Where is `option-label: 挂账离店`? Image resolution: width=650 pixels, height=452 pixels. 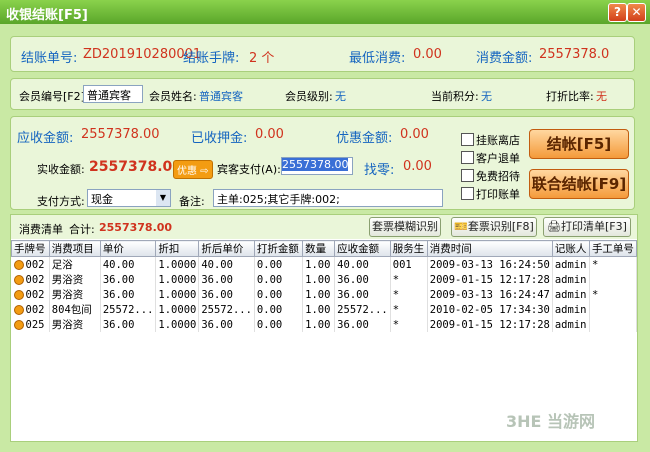 option-label: 挂账离店 is located at coordinates (498, 140).